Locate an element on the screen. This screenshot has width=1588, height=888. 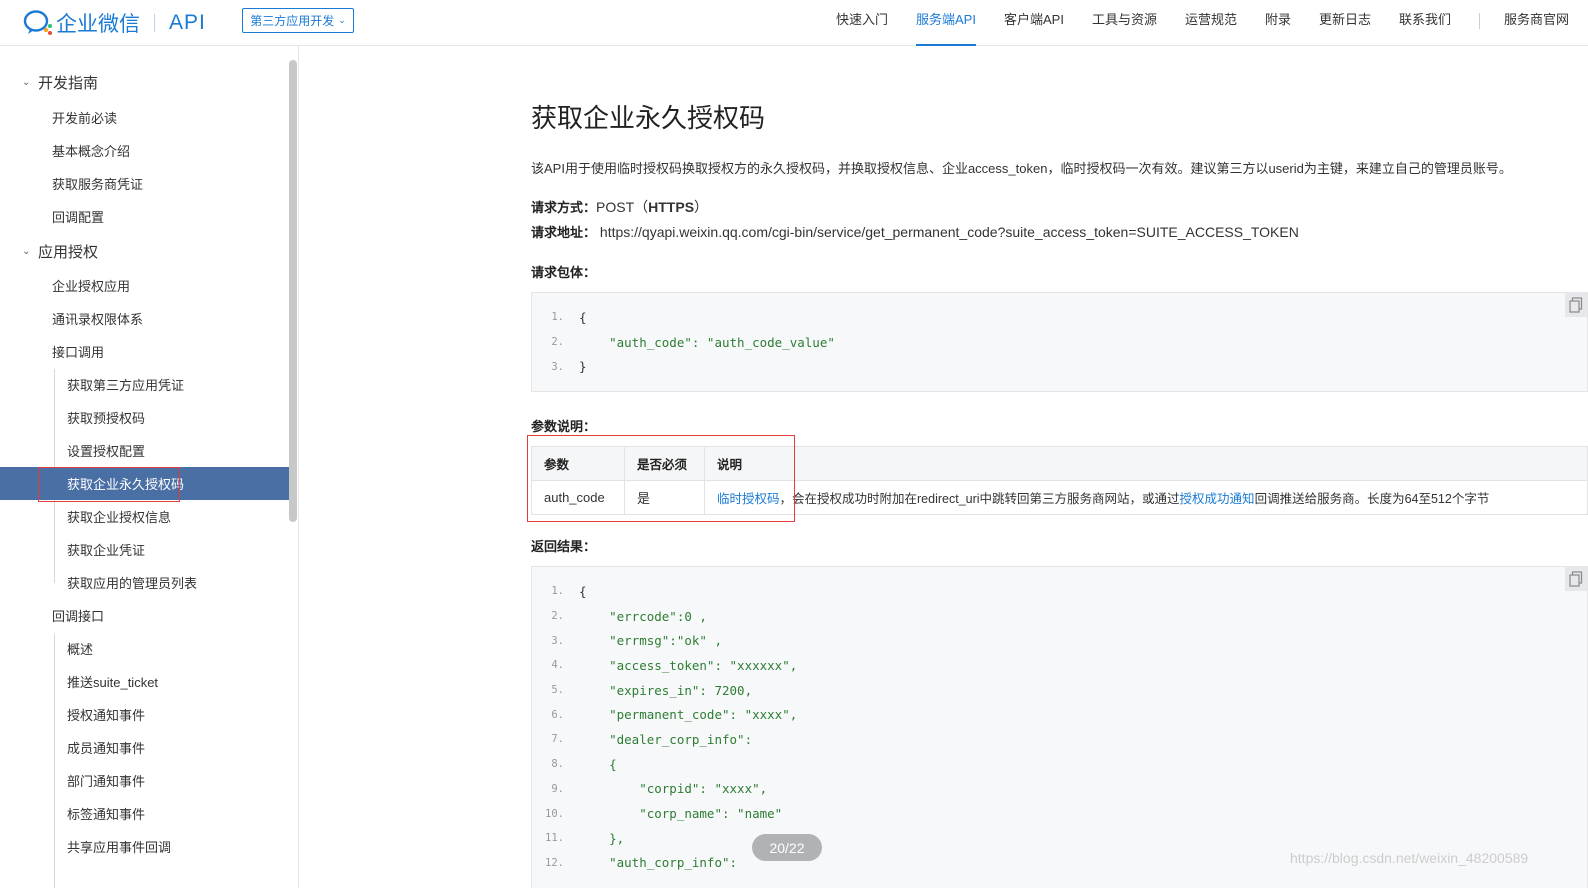
request-method-label: 请求方式： is located at coordinates (564, 207).